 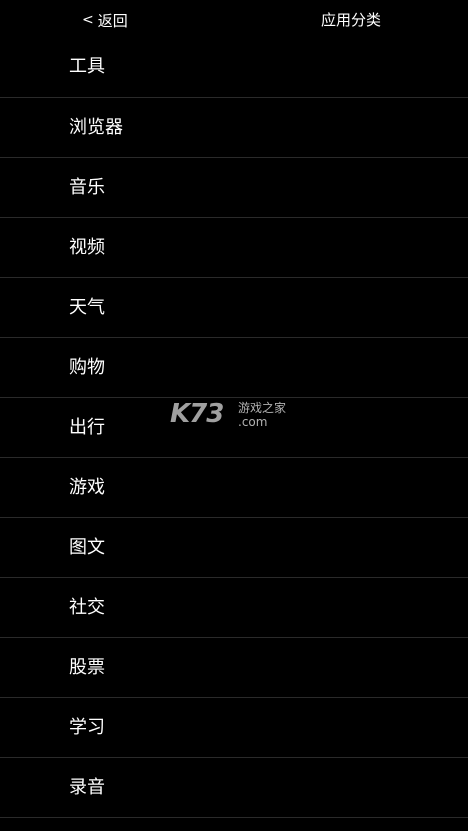 What do you see at coordinates (197, 414) in the screenshot?
I see `watermark-brand: K73` at bounding box center [197, 414].